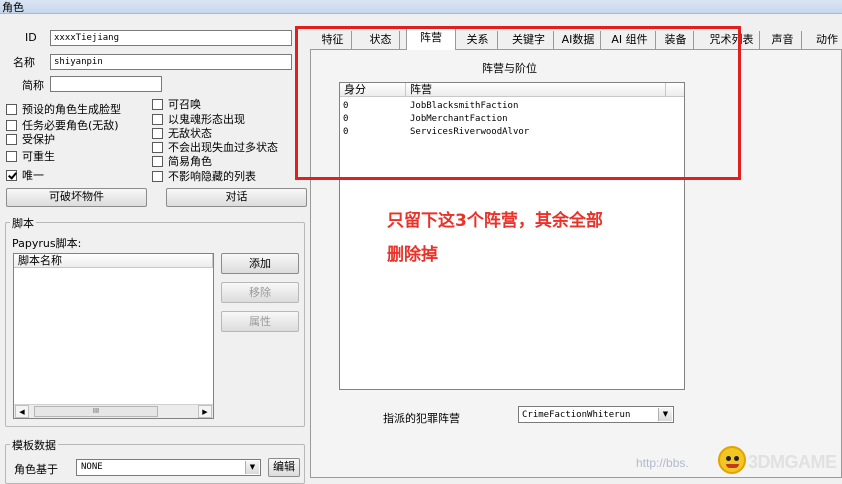 This screenshot has width=842, height=484. What do you see at coordinates (184, 104) in the screenshot?
I see `checkbox-label: 可召唤` at bounding box center [184, 104].